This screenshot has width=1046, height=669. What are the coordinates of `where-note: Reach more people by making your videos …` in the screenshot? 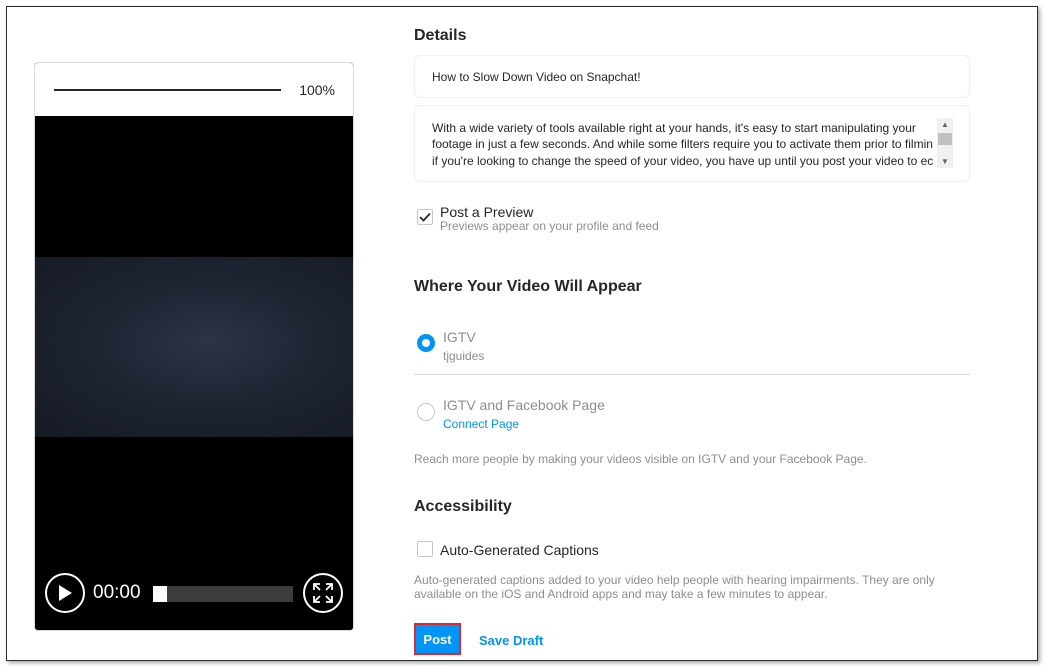 It's located at (640, 459).